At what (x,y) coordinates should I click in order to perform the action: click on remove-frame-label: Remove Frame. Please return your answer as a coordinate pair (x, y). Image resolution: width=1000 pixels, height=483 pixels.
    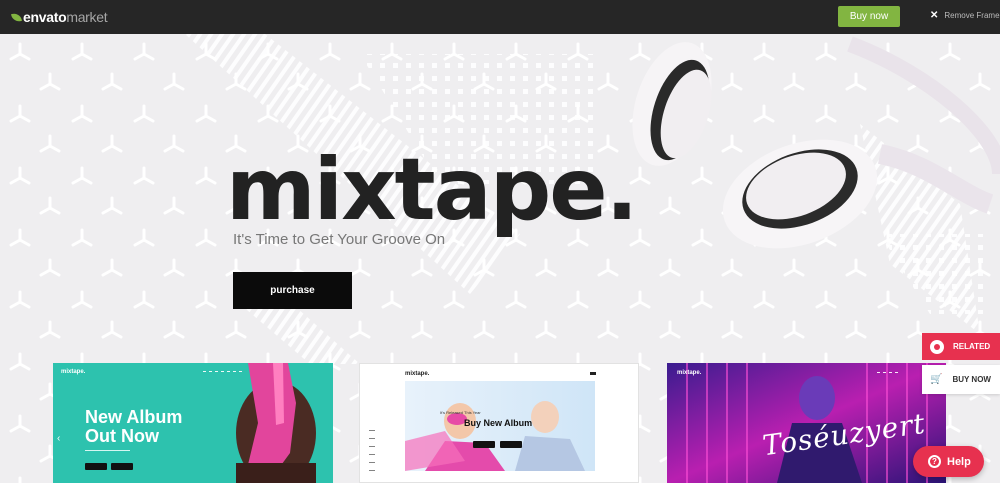
    Looking at the image, I should click on (972, 15).